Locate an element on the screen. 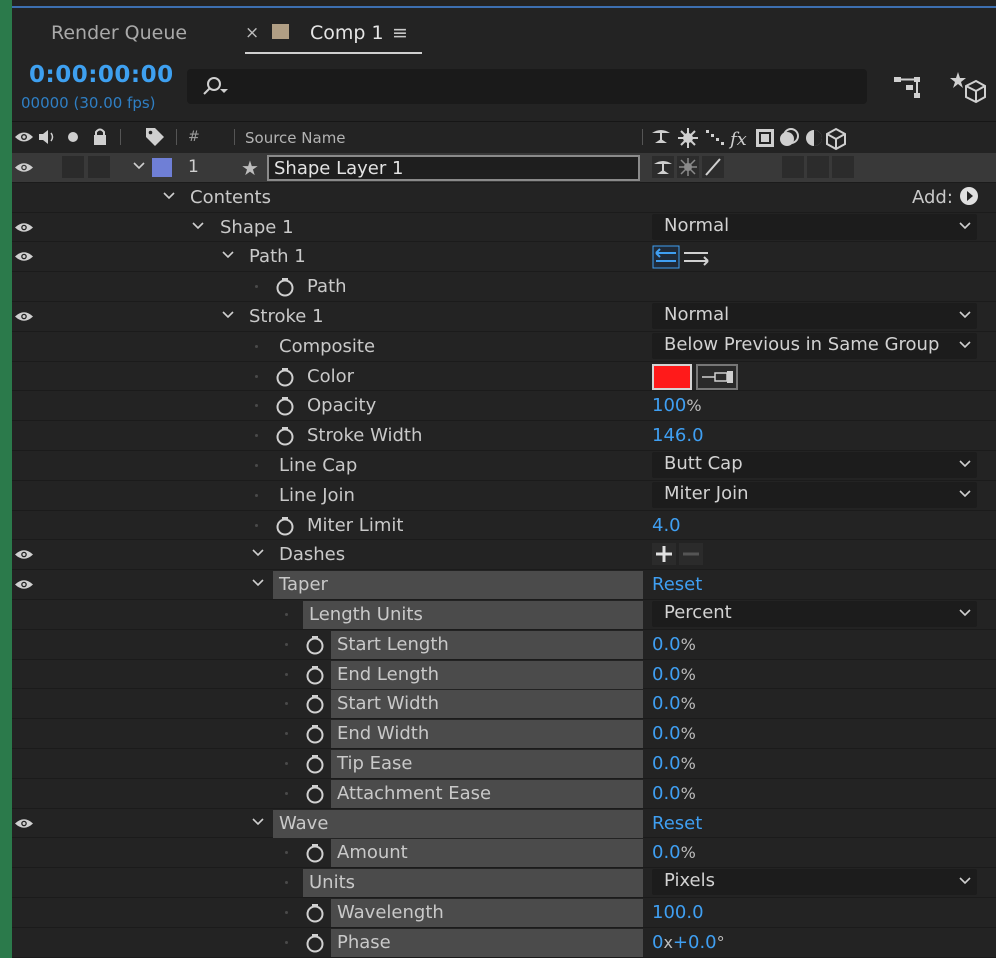 This screenshot has width=996, height=958. layer-number-column-header: # is located at coordinates (194, 137).